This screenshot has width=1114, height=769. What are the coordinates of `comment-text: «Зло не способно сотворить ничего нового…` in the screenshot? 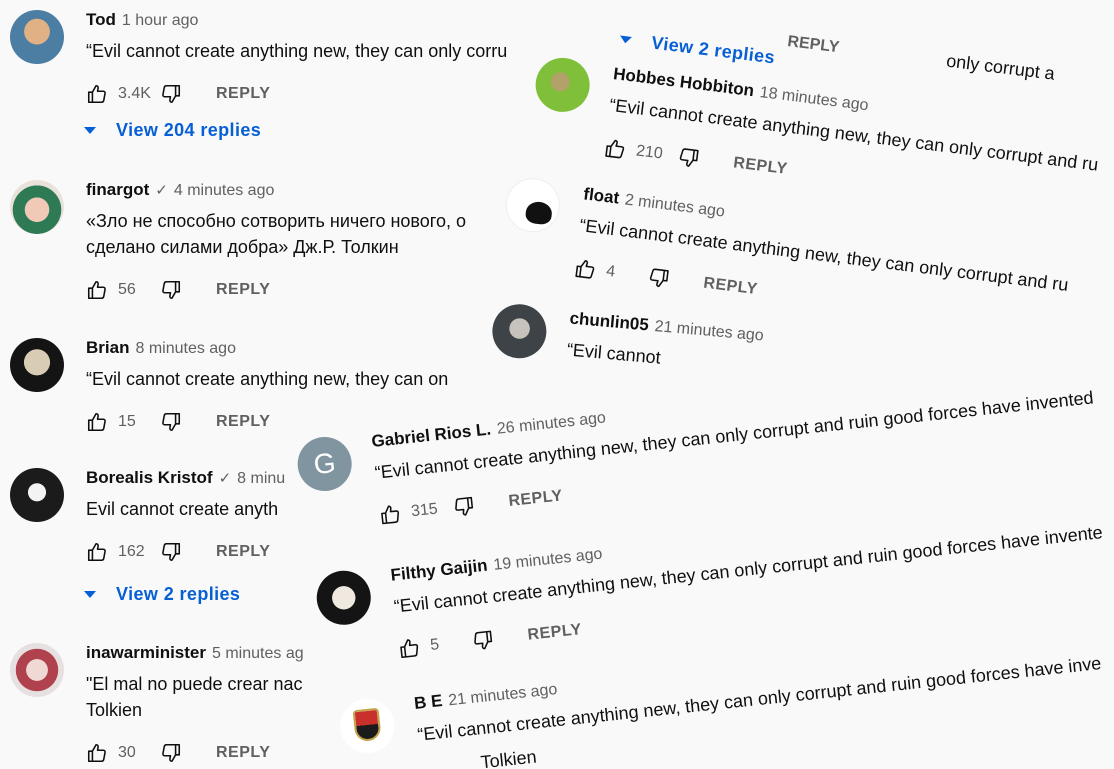 It's located at (276, 234).